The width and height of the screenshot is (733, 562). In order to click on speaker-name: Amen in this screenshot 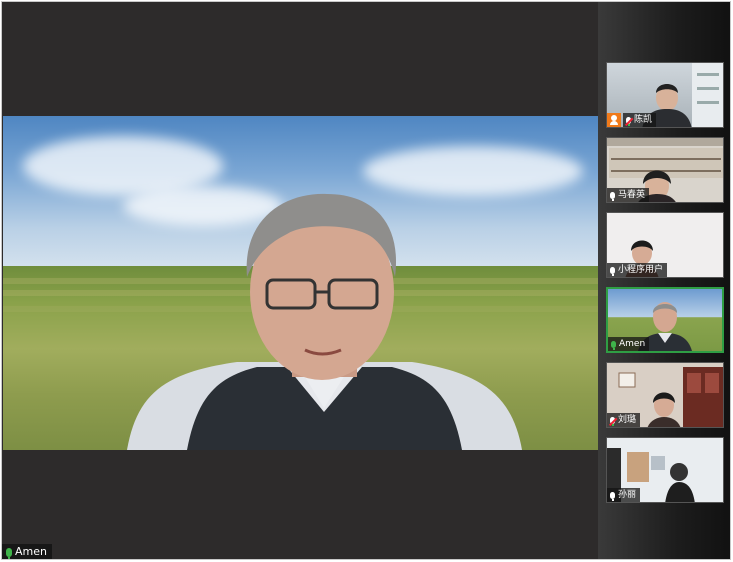, I will do `click(31, 551)`.